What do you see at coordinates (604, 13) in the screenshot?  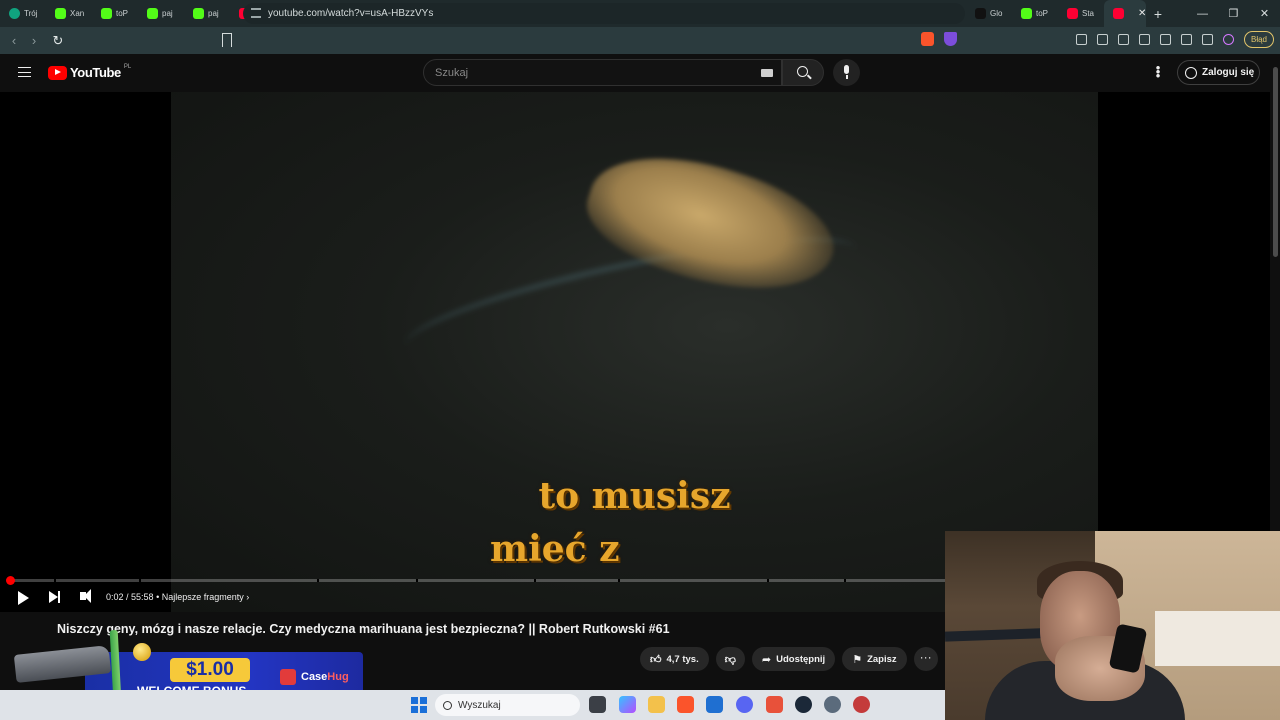 I see `address-bar: youtube.com/watch?v=usA-HBzzVYs` at bounding box center [604, 13].